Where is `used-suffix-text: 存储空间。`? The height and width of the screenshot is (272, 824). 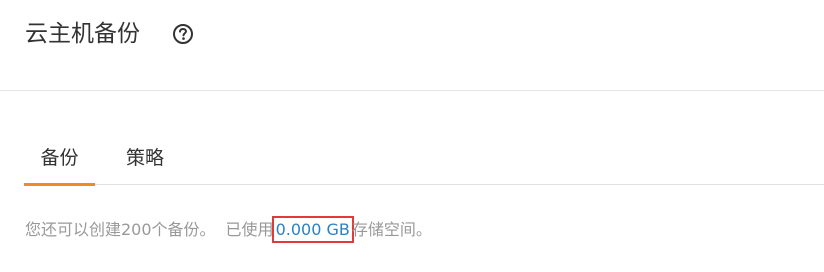
used-suffix-text: 存储空间。 is located at coordinates (391, 229).